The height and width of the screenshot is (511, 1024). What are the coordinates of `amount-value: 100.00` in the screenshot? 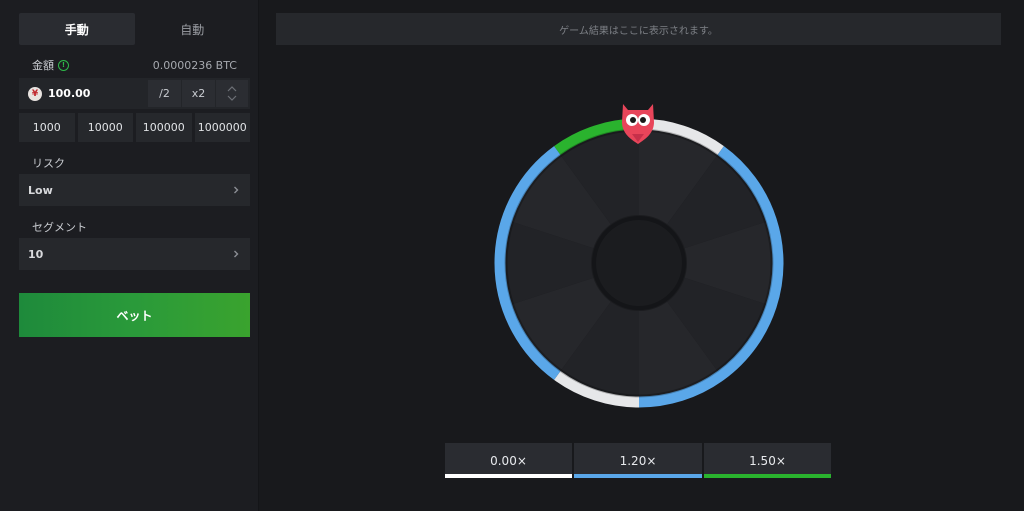 It's located at (69, 93).